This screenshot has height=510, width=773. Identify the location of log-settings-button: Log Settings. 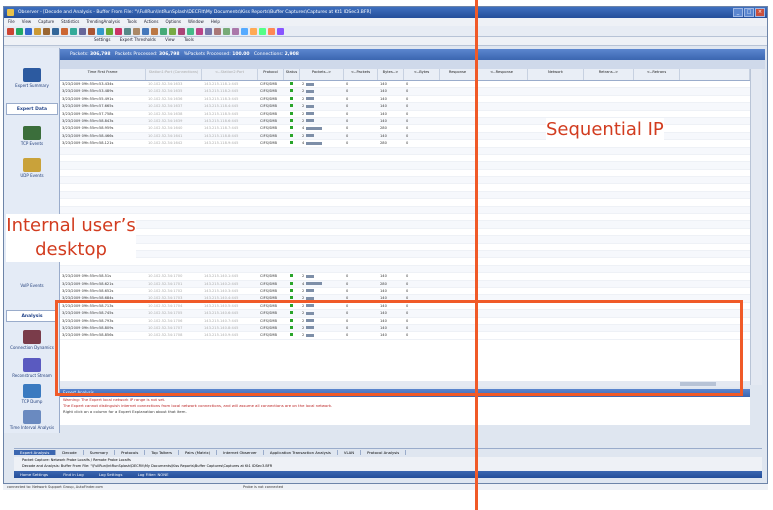
(111, 474).